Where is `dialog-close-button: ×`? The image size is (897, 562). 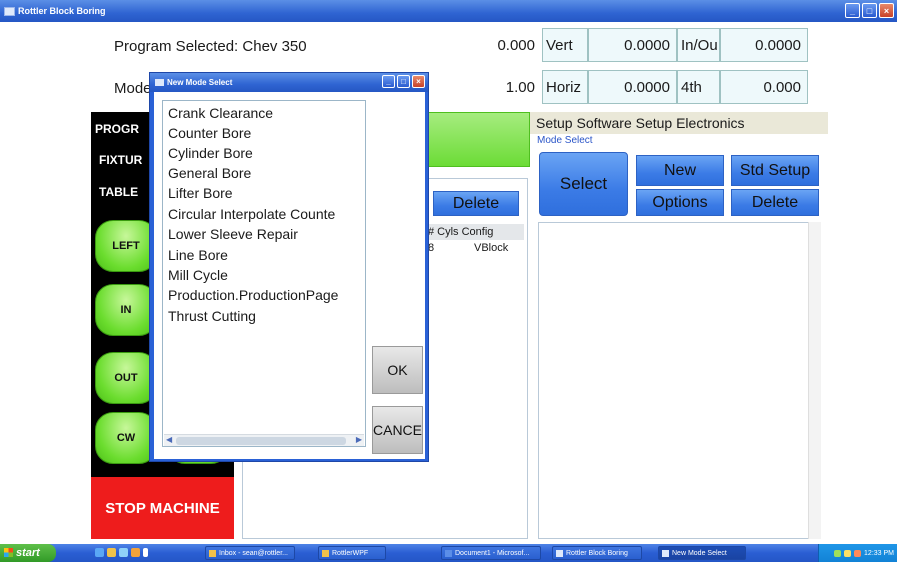 dialog-close-button: × is located at coordinates (418, 81).